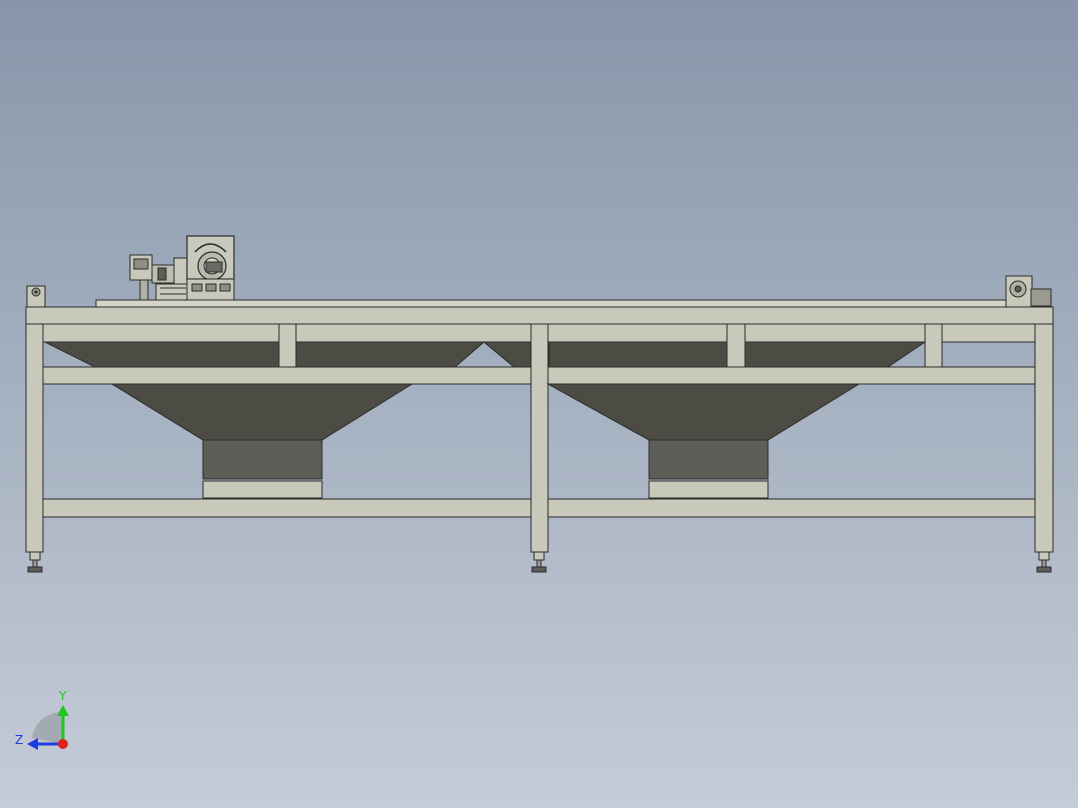  What do you see at coordinates (539, 562) in the screenshot?
I see `leveling-foot-icon` at bounding box center [539, 562].